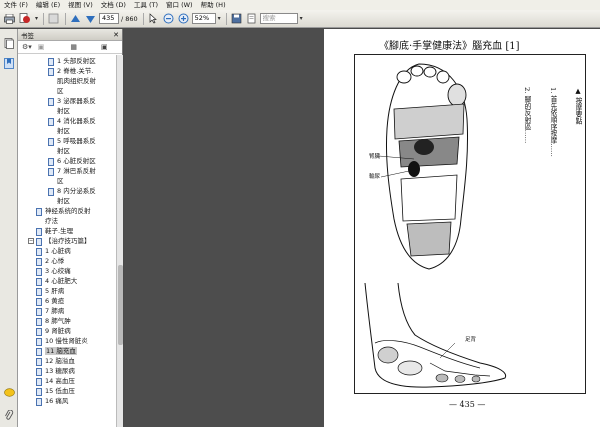  What do you see at coordinates (58, 321) in the screenshot?
I see `bookmark-label: 8 肺气肿` at bounding box center [58, 321].